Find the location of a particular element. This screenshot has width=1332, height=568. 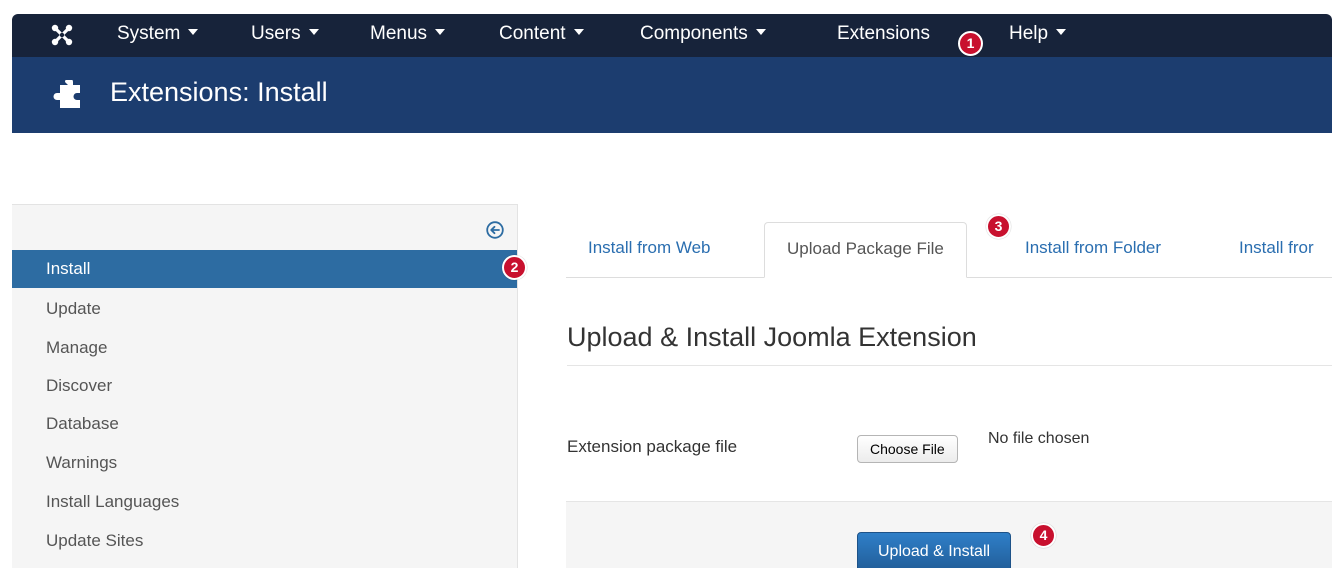

sidebar-item-label: Update Sites is located at coordinates (95, 540).